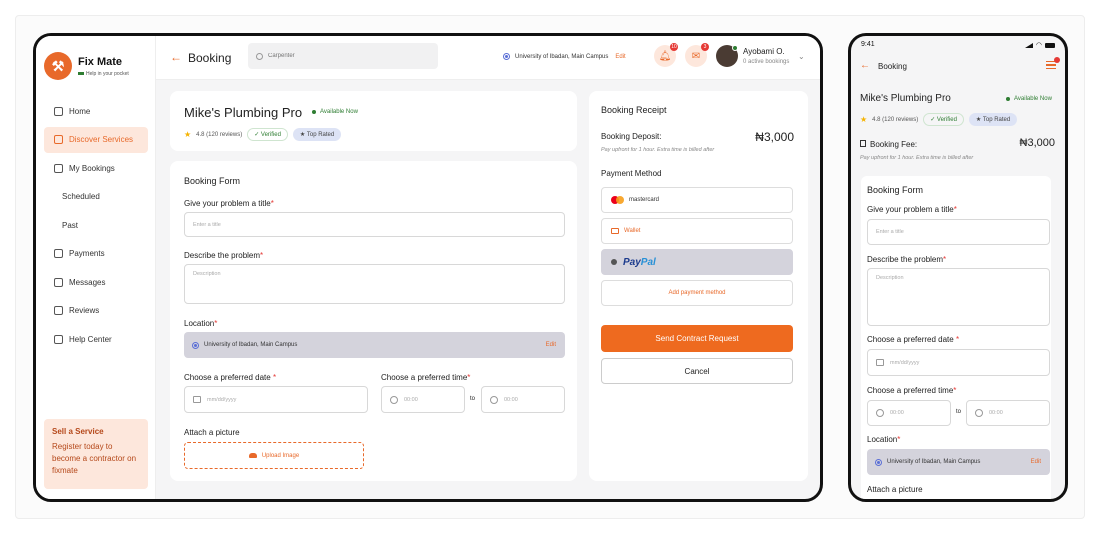 The image size is (1100, 534). I want to click on menu-icon, so click(1053, 63).